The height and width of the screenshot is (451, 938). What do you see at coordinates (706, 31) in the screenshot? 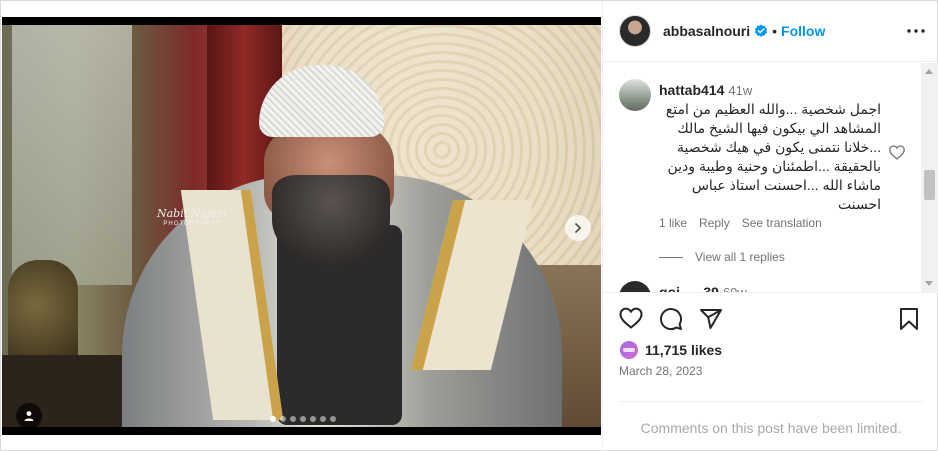
I see `author-username: abbasalnouri` at bounding box center [706, 31].